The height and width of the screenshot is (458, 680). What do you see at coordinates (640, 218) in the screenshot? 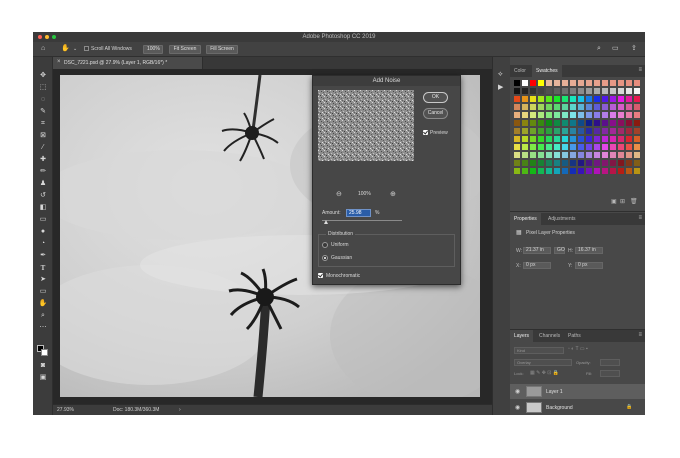
I see `panel-menu-icon: ≡` at bounding box center [640, 218].